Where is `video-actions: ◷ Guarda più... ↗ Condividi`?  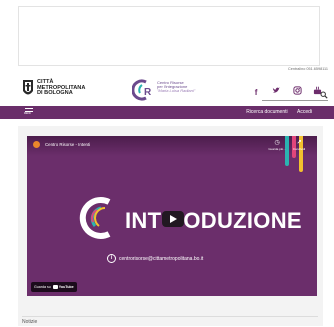 video-actions: ◷ Guarda più... ↗ Condividi is located at coordinates (290, 147).